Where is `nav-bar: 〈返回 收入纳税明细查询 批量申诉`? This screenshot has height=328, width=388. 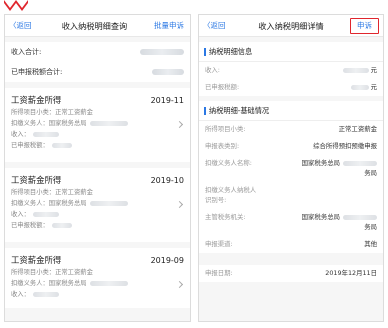 nav-bar: 〈返回 收入纳税明细查询 批量申诉 is located at coordinates (97, 26).